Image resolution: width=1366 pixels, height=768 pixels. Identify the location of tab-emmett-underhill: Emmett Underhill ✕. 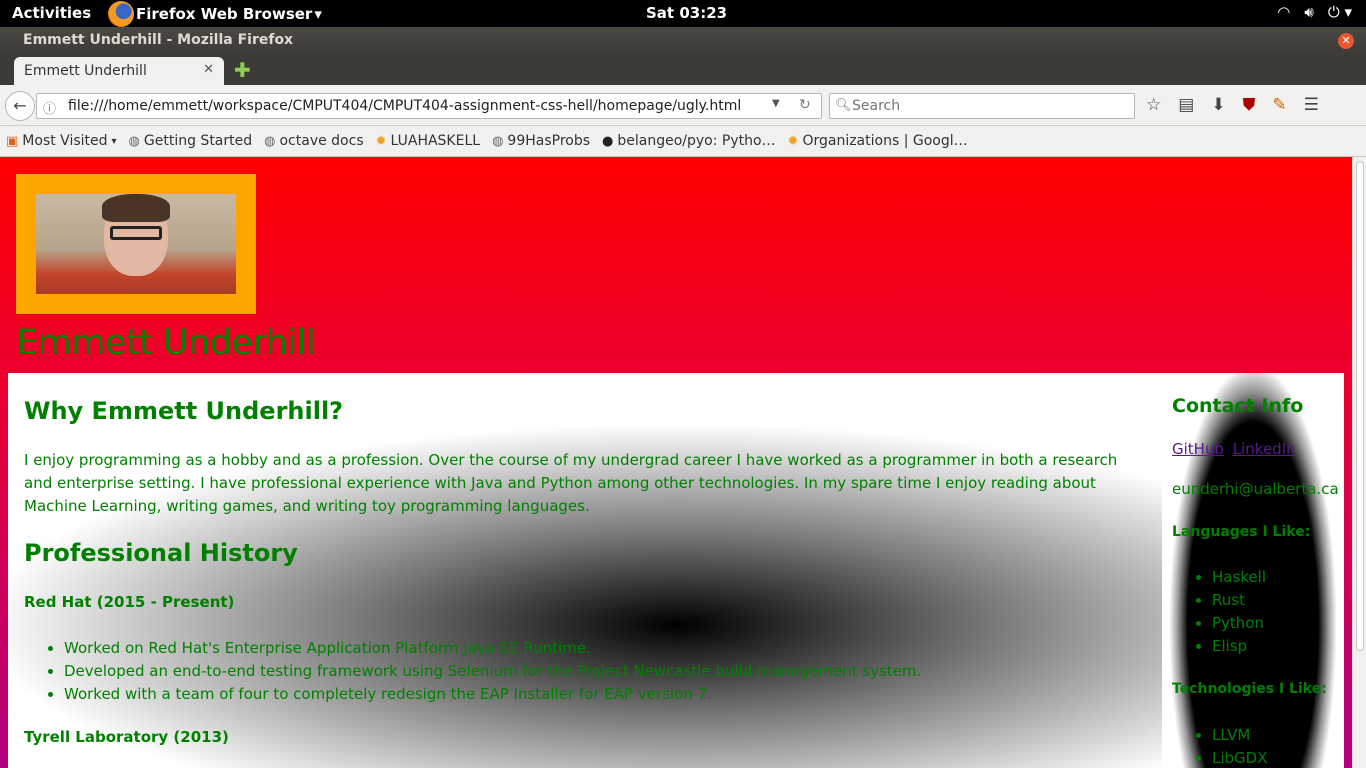
(119, 71).